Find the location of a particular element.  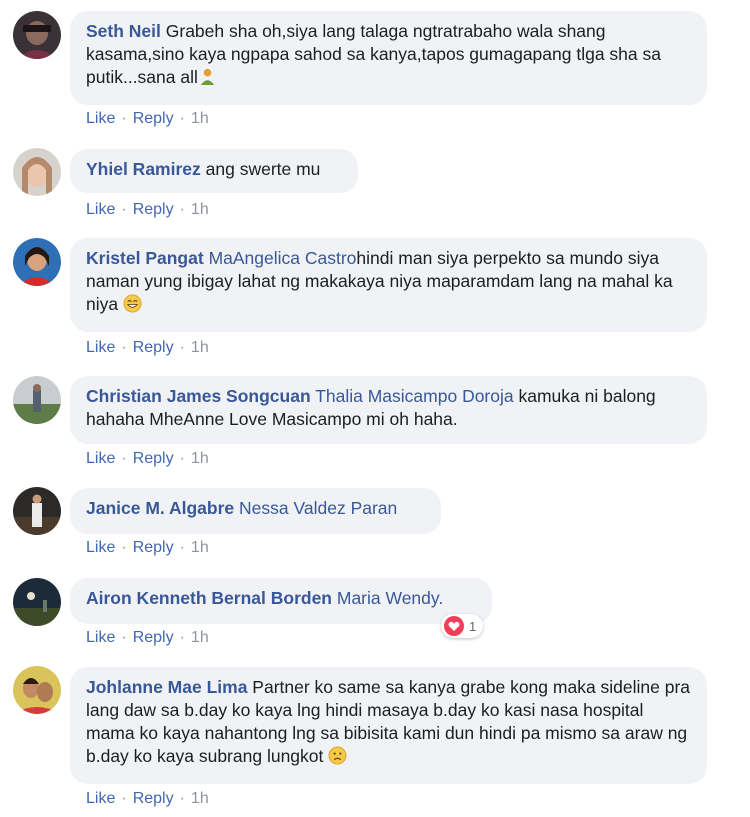

comment-bubble: Janice M. Algabre Nessa Valdez Paran is located at coordinates (255, 511).